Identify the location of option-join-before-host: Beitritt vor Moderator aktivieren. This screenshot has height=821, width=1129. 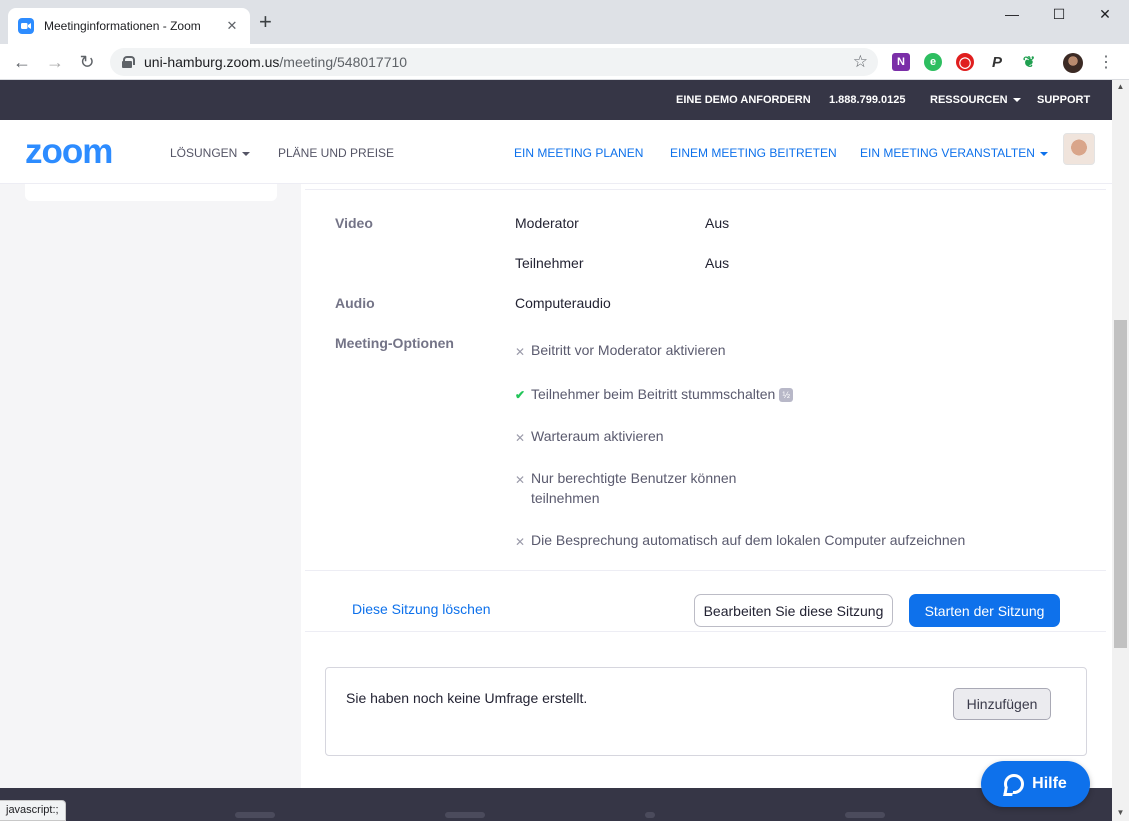
(628, 350).